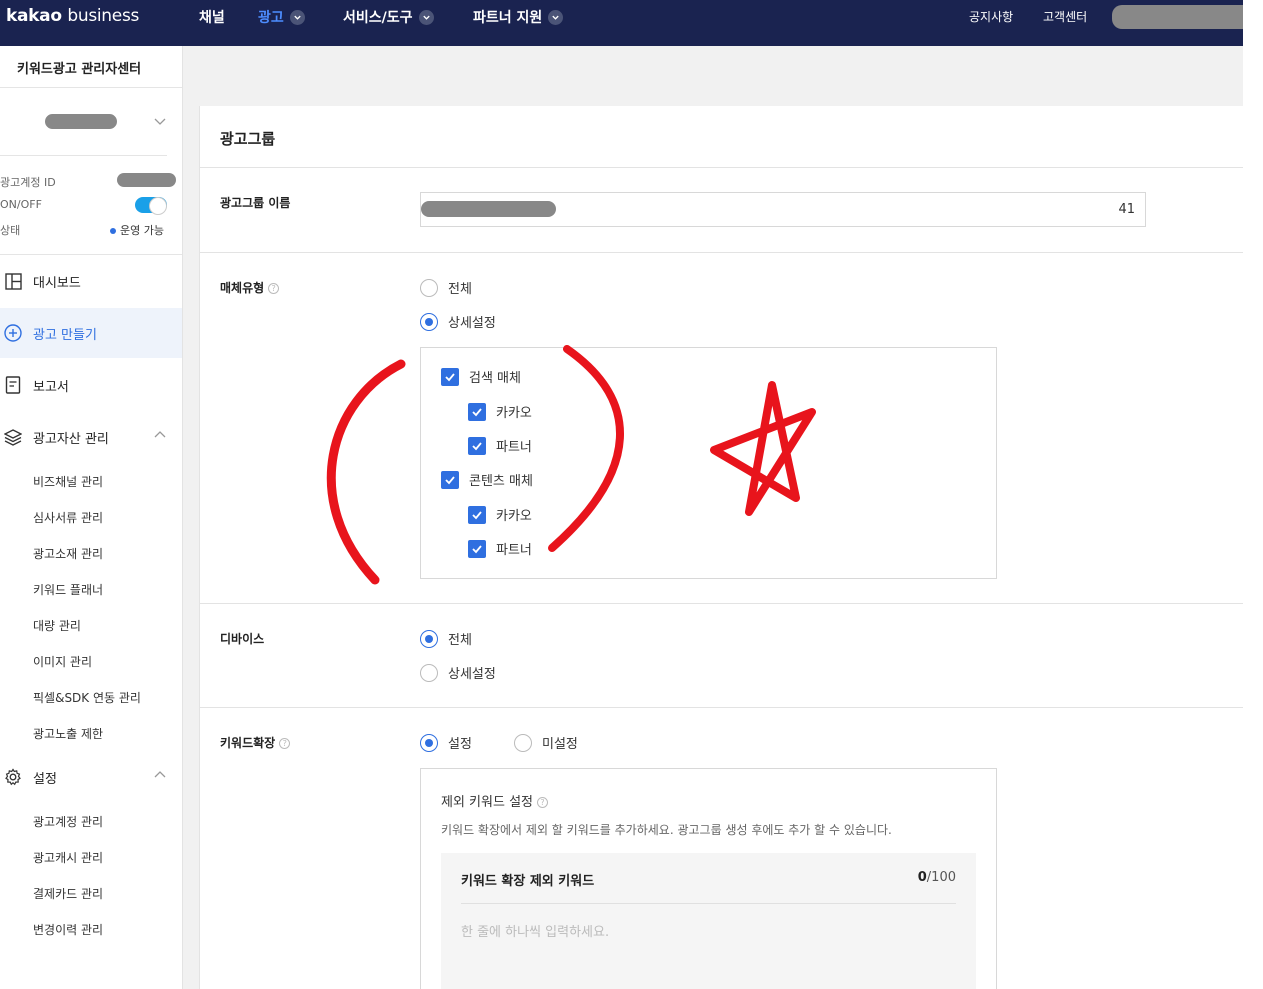  Describe the element at coordinates (528, 881) in the screenshot. I see `exclude-keyword-box-title: 키워드 확장 제외 키워드` at that location.